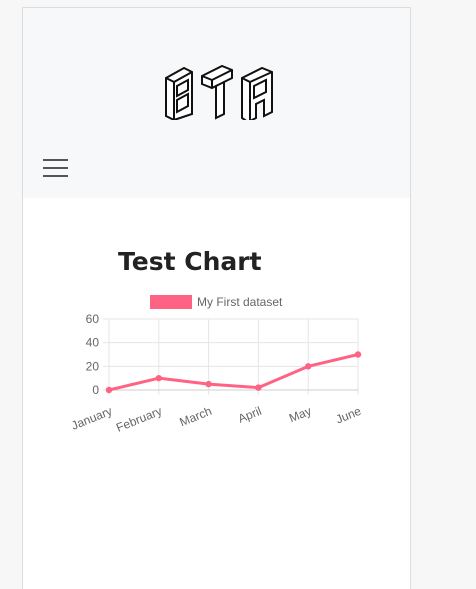 Image resolution: width=476 pixels, height=589 pixels. What do you see at coordinates (179, 93) in the screenshot?
I see `logo-letter-b` at bounding box center [179, 93].